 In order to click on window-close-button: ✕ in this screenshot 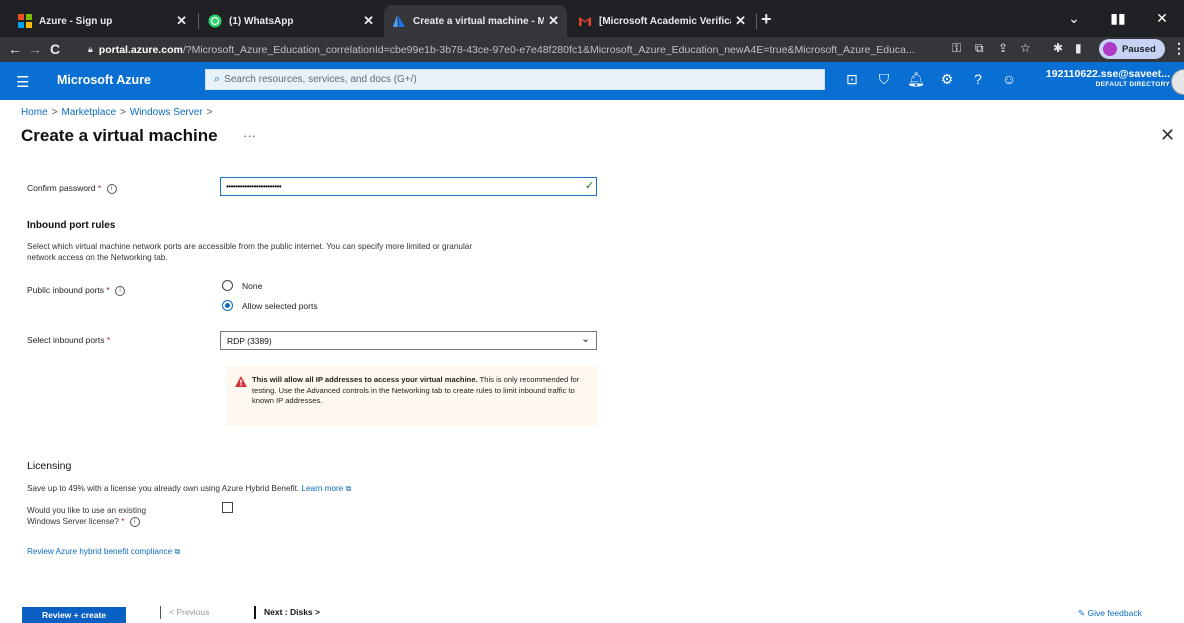, I will do `click(1162, 18)`.